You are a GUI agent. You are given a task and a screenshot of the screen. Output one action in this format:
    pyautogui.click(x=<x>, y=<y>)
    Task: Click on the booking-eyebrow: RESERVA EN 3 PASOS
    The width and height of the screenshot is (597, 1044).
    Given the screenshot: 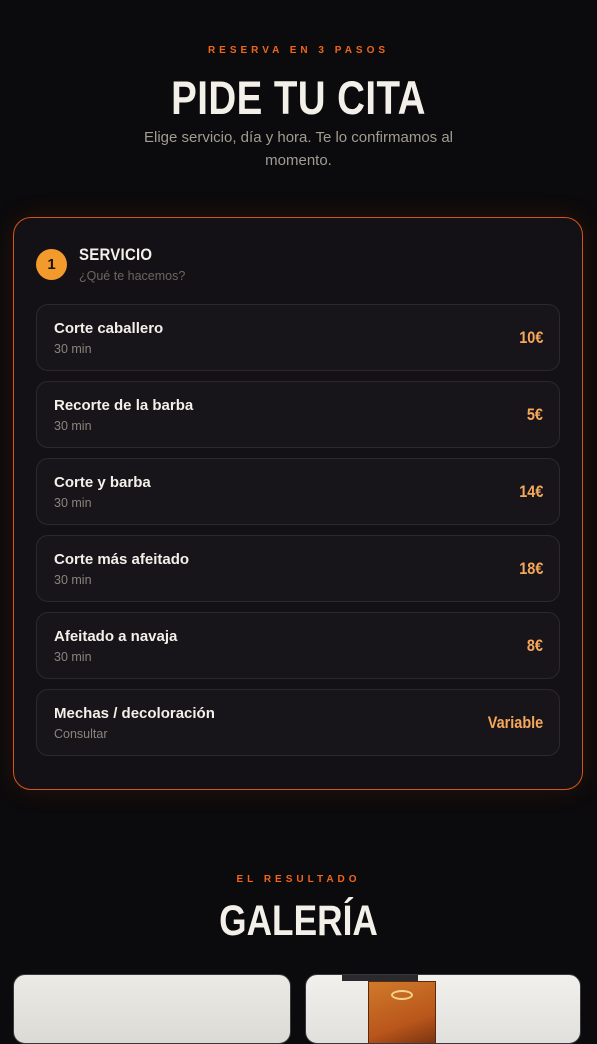 What is the action you would take?
    pyautogui.click(x=298, y=50)
    